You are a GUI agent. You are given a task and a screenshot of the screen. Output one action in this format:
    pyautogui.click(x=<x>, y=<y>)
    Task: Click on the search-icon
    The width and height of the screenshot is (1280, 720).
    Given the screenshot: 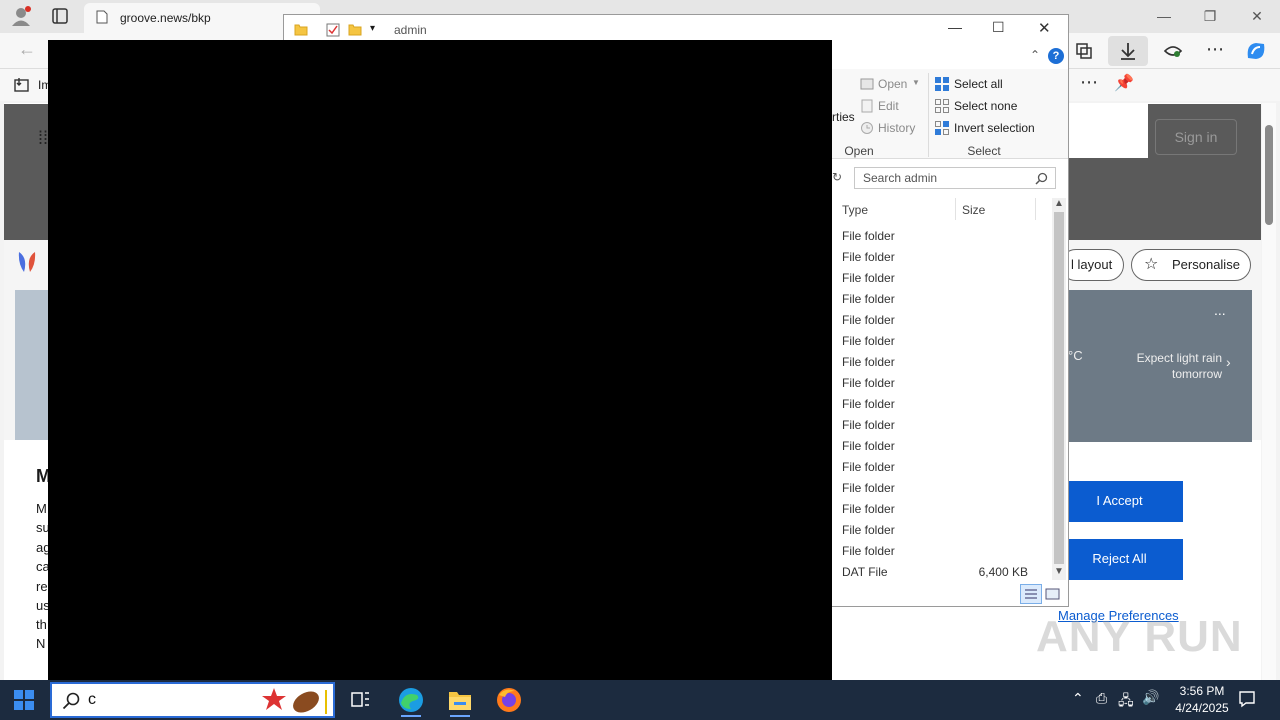 What is the action you would take?
    pyautogui.click(x=1041, y=178)
    